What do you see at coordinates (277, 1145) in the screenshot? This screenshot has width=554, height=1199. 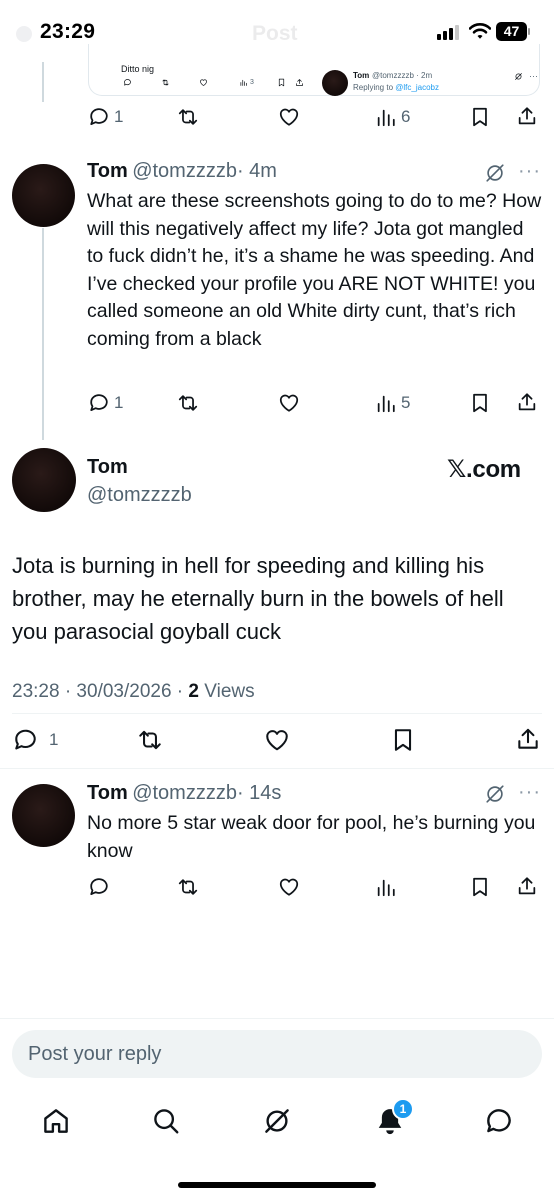 I see `bottom-nav: 1` at bounding box center [277, 1145].